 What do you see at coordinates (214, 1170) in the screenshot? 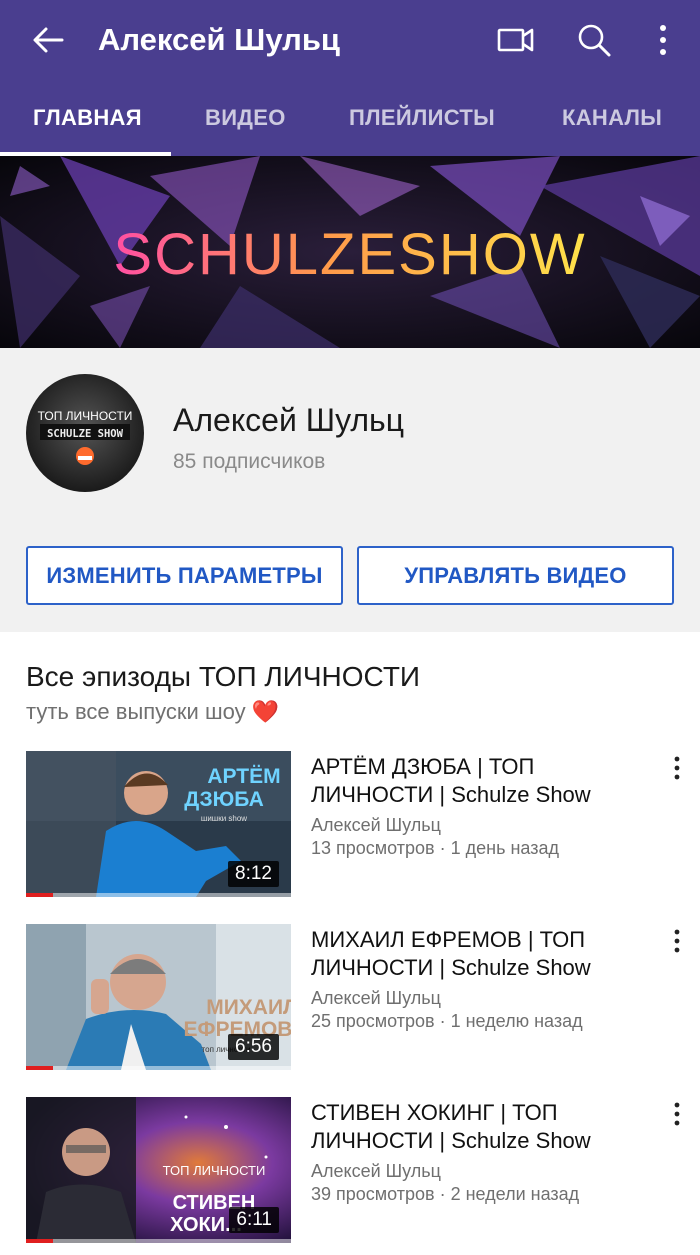
I see `thumb-text-1: ТОП ЛИЧНОСТИ` at bounding box center [214, 1170].